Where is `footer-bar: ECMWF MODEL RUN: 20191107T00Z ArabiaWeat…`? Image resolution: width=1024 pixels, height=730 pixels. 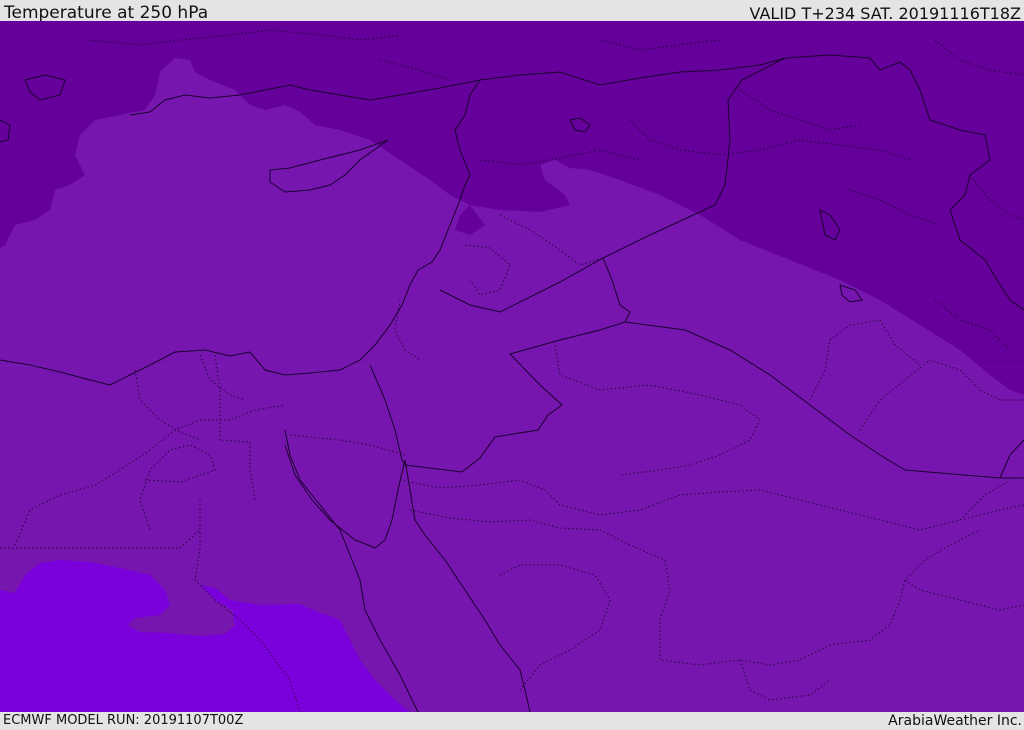
footer-bar: ECMWF MODEL RUN: 20191107T00Z ArabiaWeat… is located at coordinates (512, 720).